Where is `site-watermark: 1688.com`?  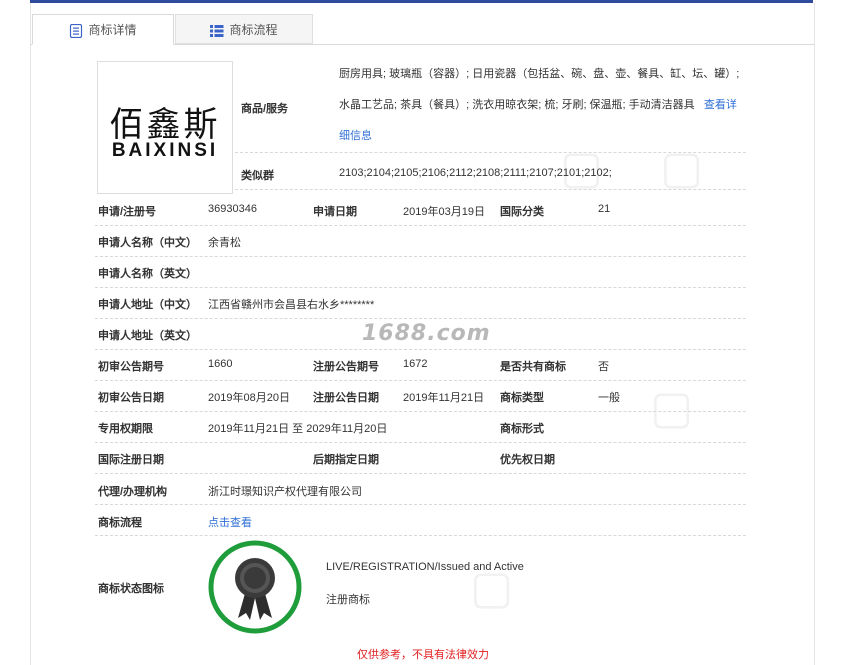
site-watermark: 1688.com is located at coordinates (426, 333).